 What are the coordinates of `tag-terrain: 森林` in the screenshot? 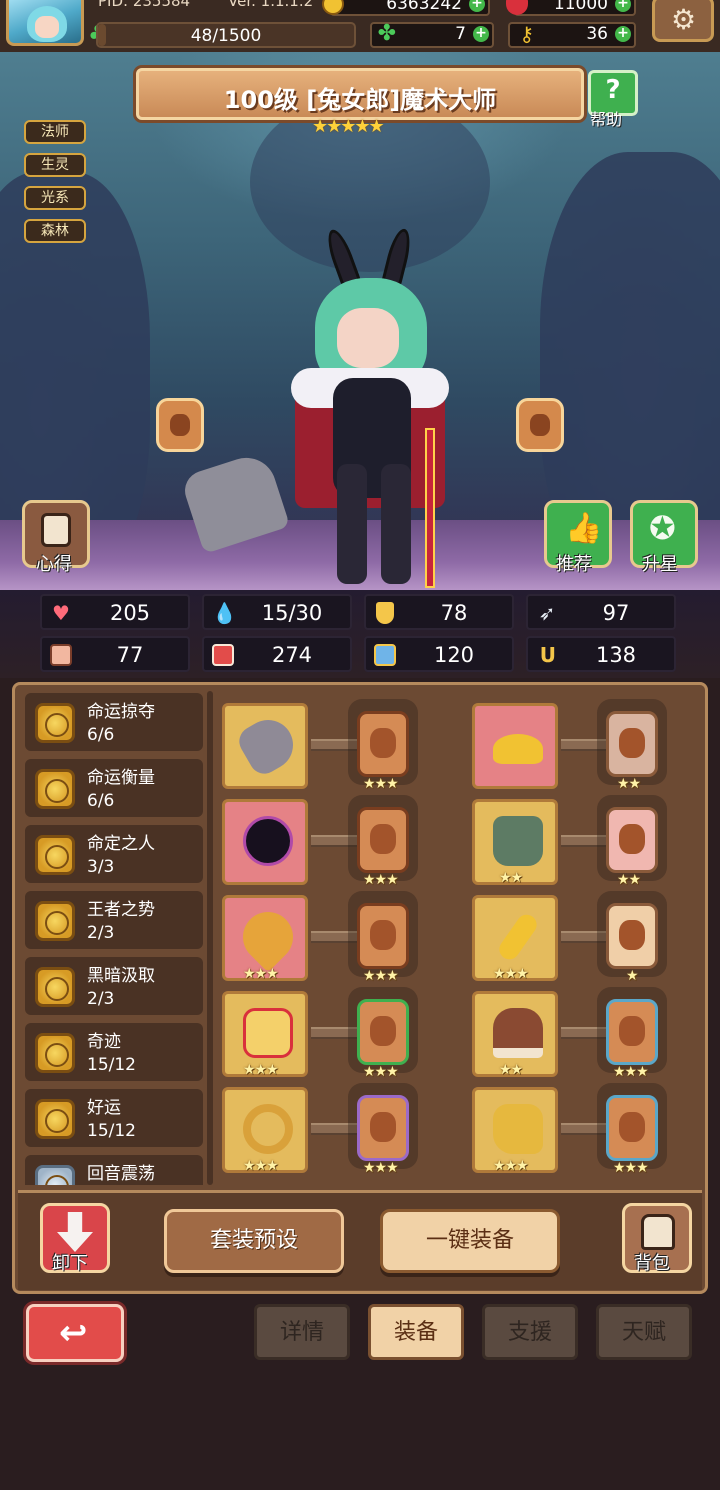 It's located at (55, 231).